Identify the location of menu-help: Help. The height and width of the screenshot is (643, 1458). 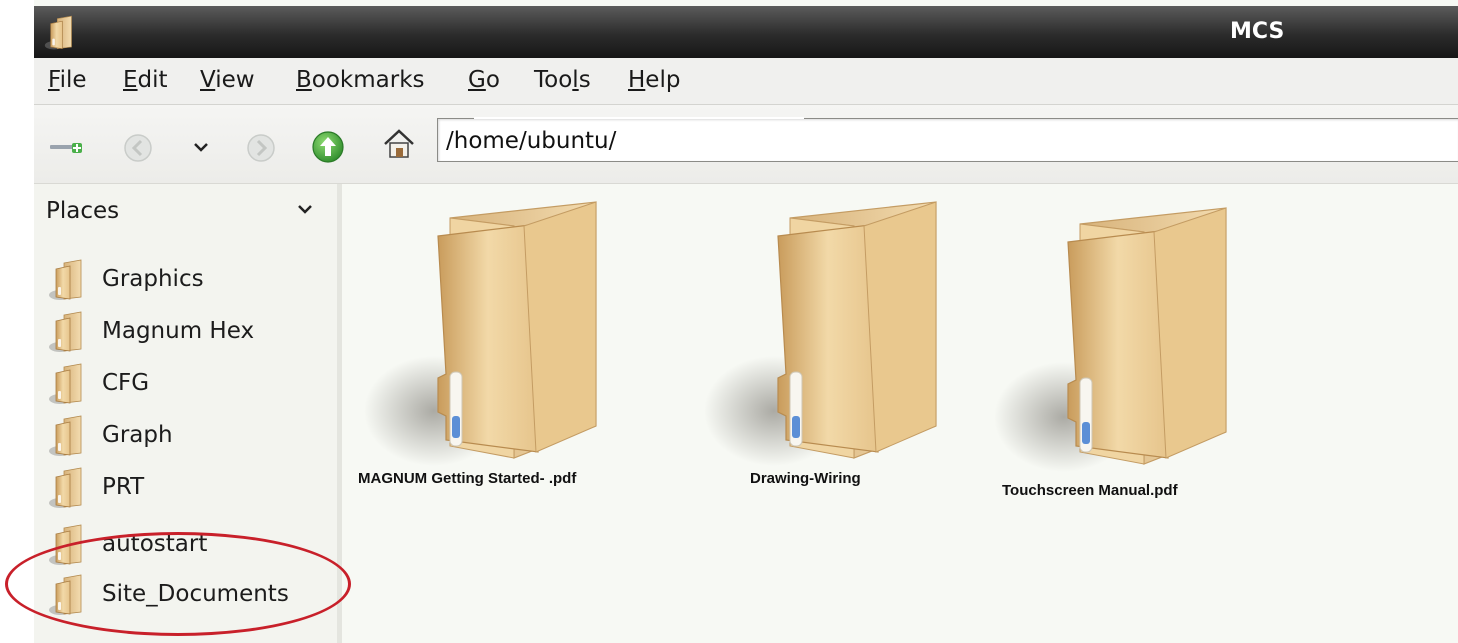
(654, 80).